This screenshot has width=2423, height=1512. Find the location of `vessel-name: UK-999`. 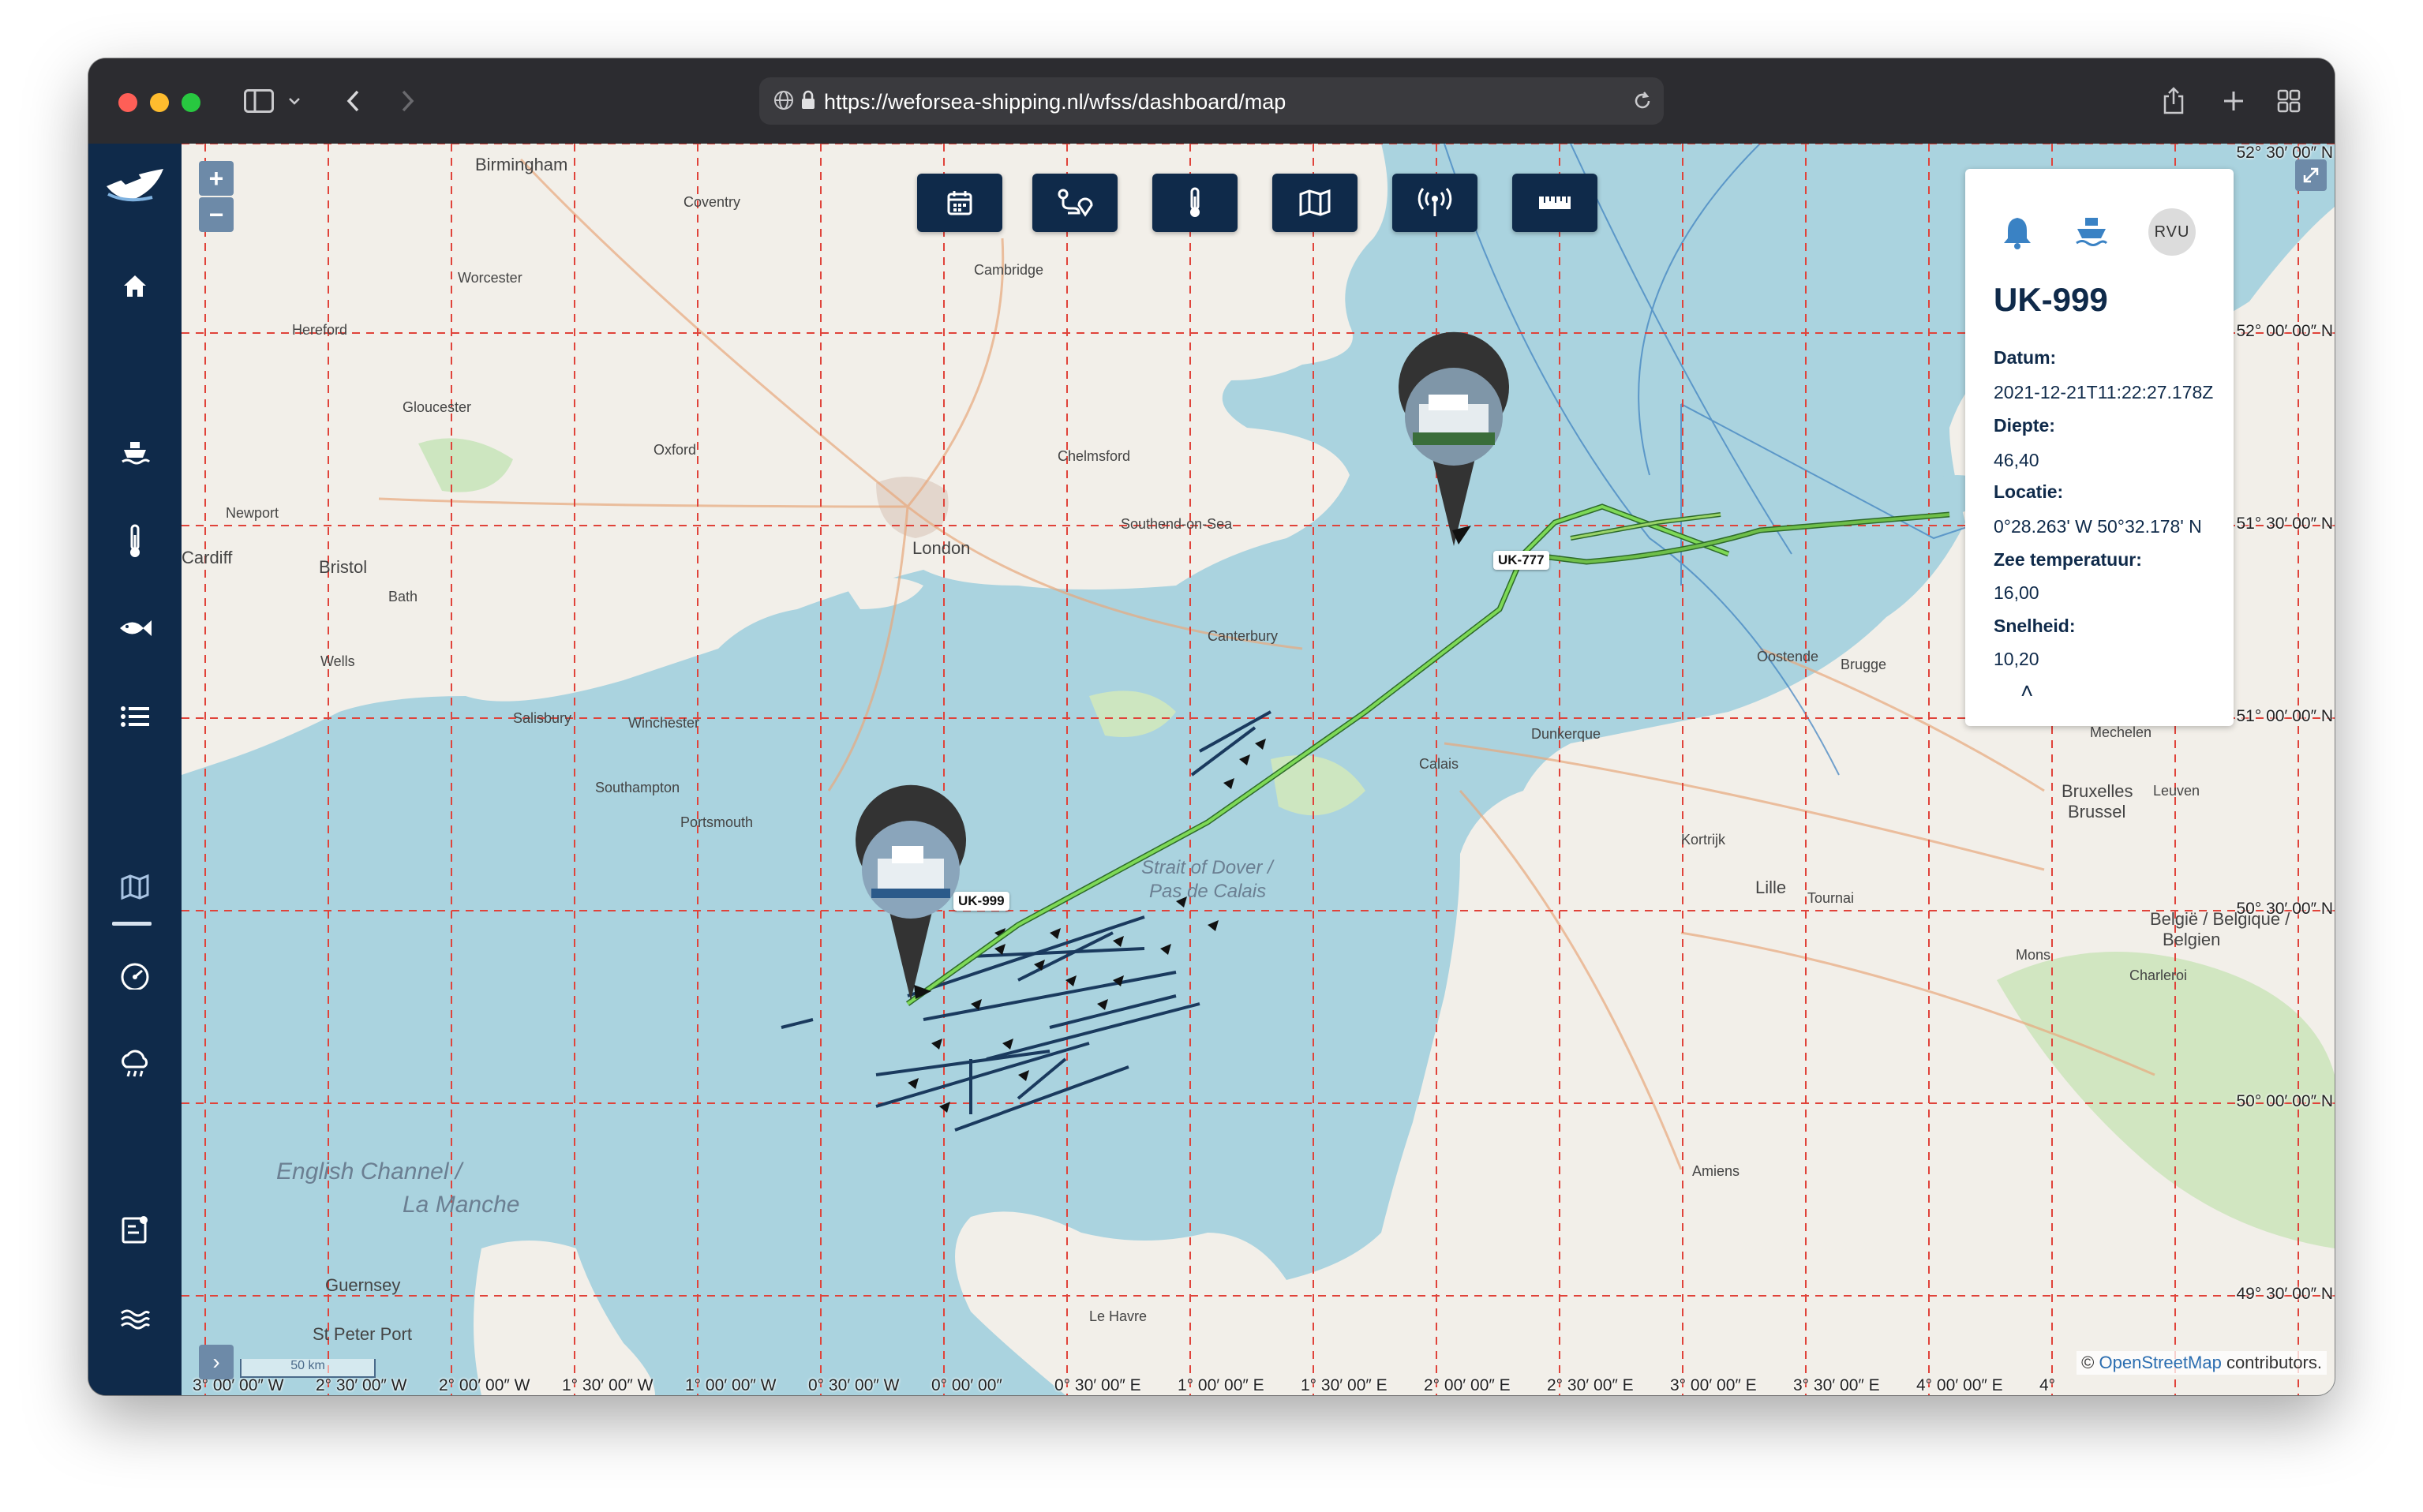

vessel-name: UK-999 is located at coordinates (2051, 300).